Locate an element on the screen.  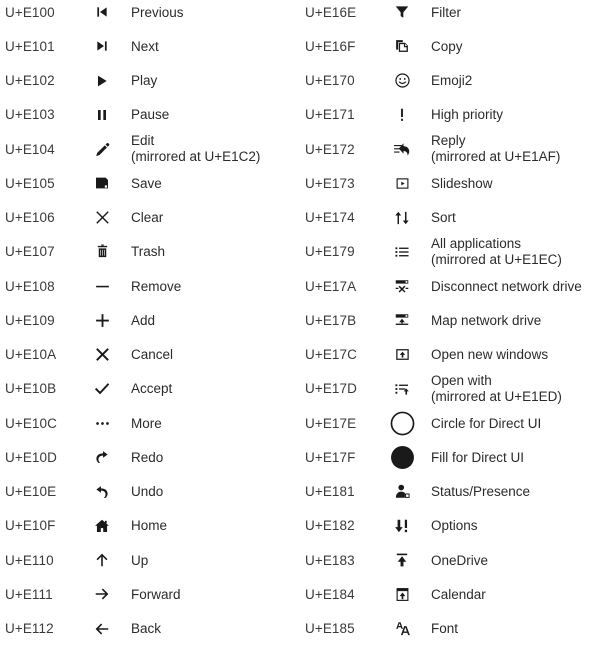
icon-table-row: U+E185 Font is located at coordinates (450, 629).